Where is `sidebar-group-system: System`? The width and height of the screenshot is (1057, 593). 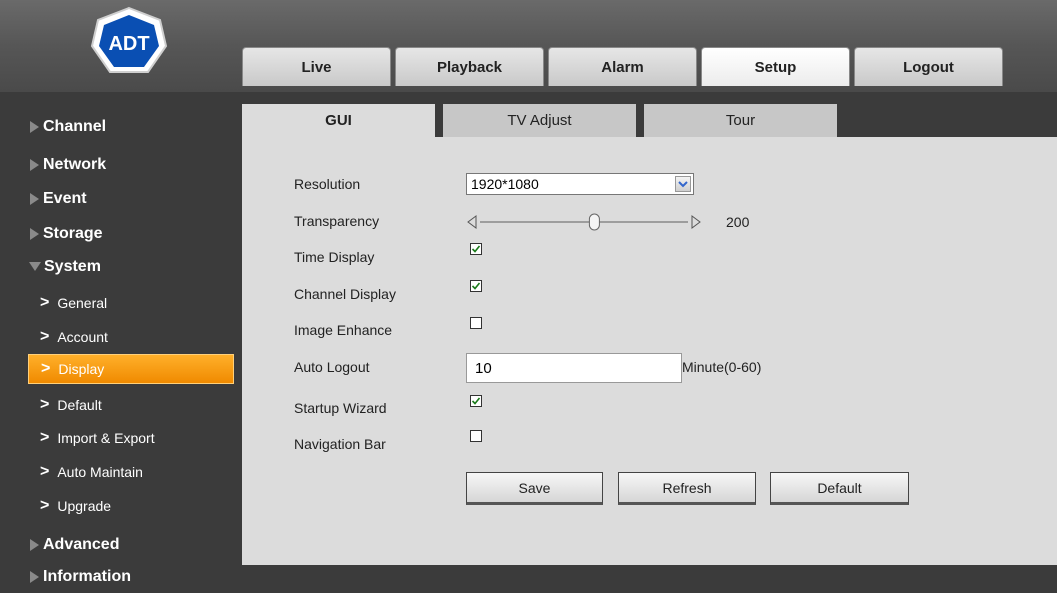
sidebar-group-system: System is located at coordinates (121, 266).